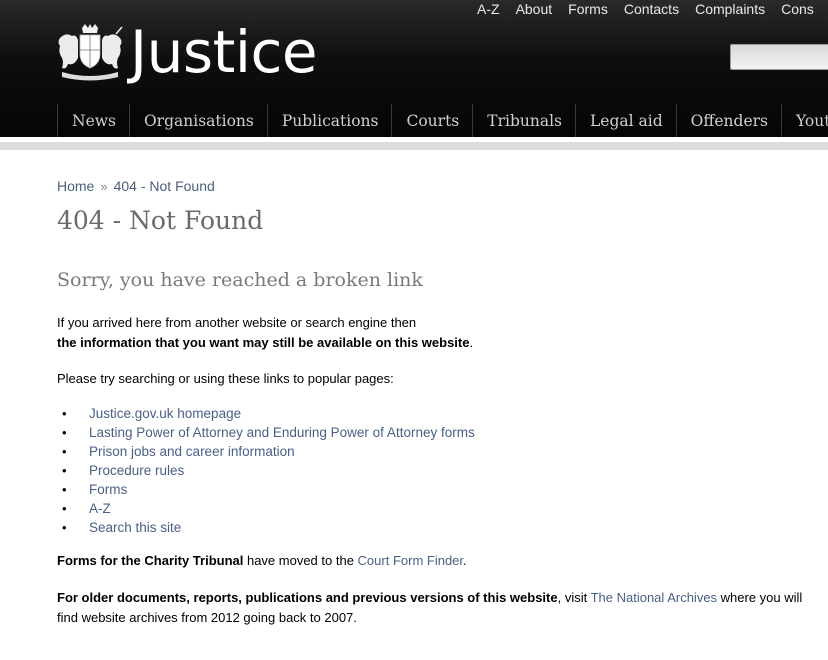 The image size is (828, 660). What do you see at coordinates (410, 560) in the screenshot?
I see `court-form-finder-link: Court Form Finder` at bounding box center [410, 560].